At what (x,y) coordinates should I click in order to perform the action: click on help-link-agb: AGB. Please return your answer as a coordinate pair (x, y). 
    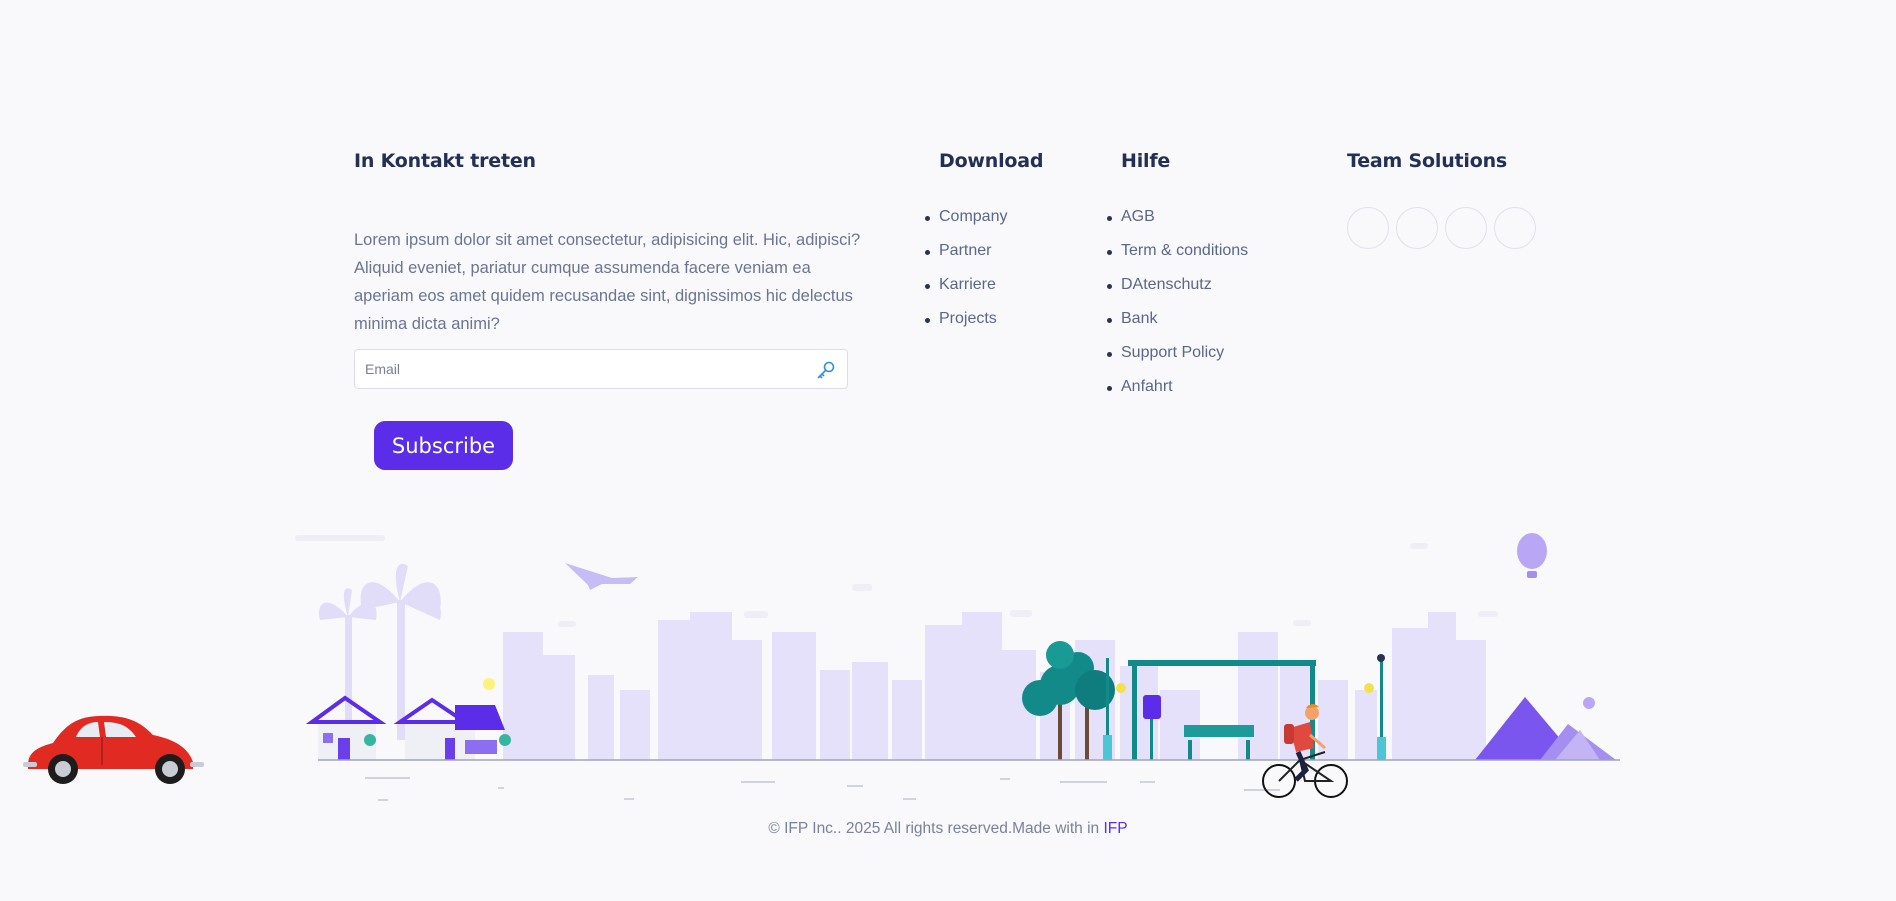
    Looking at the image, I should click on (1177, 225).